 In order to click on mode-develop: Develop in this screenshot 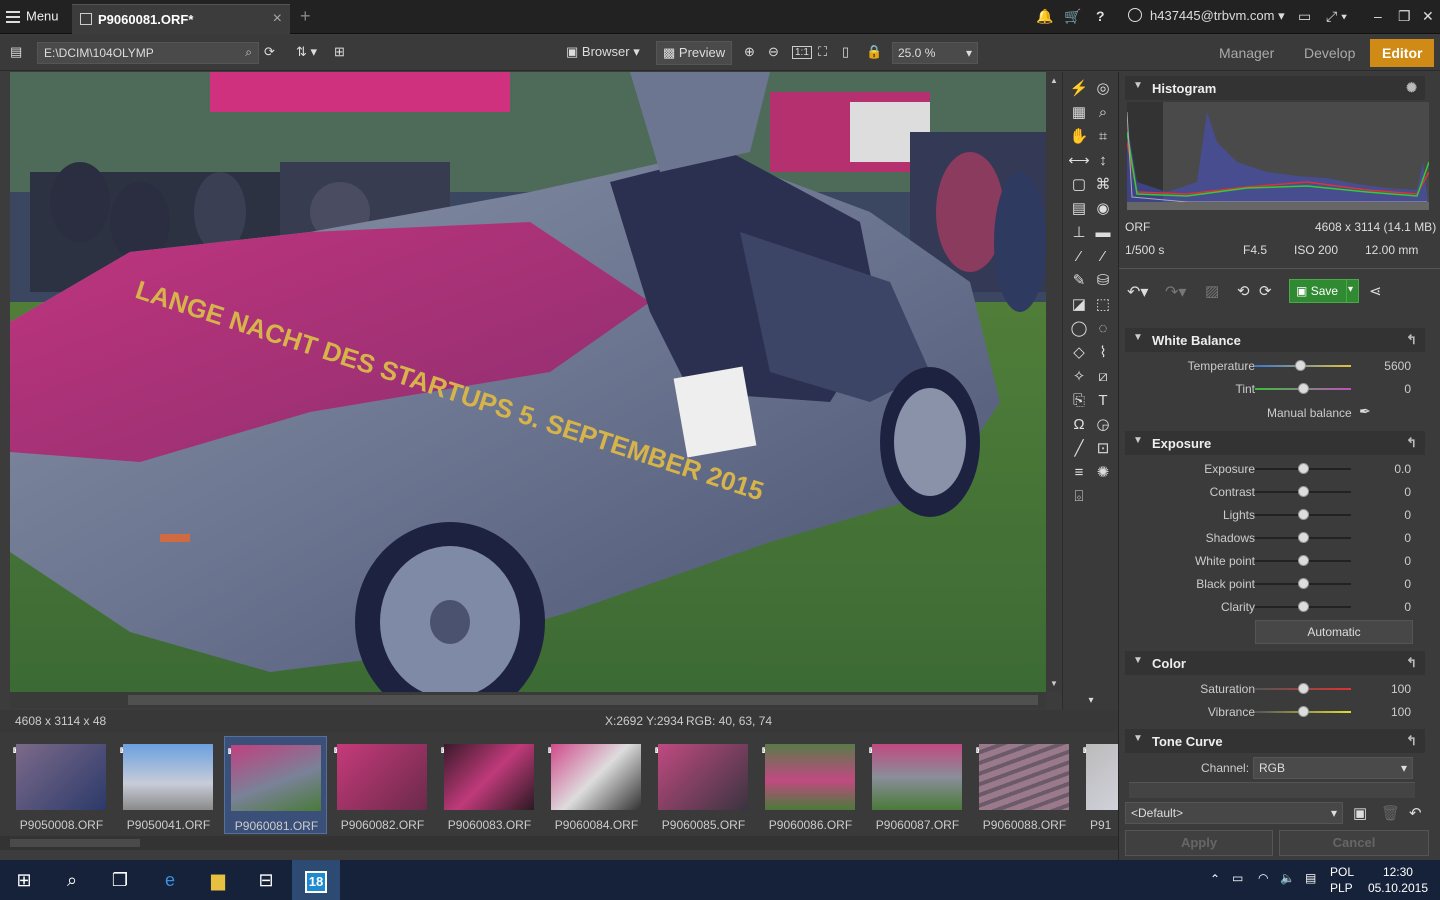, I will do `click(1329, 53)`.